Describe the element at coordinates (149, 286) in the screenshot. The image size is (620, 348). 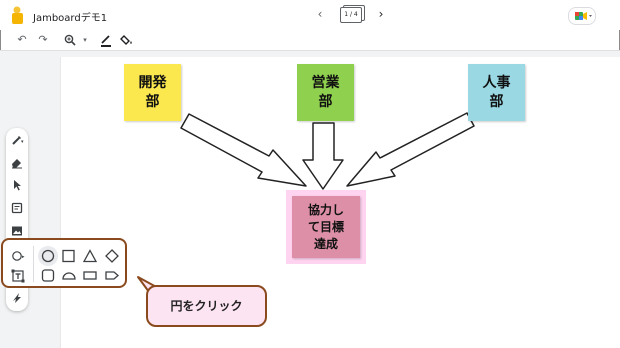
I see `callout-tail-layer` at that location.